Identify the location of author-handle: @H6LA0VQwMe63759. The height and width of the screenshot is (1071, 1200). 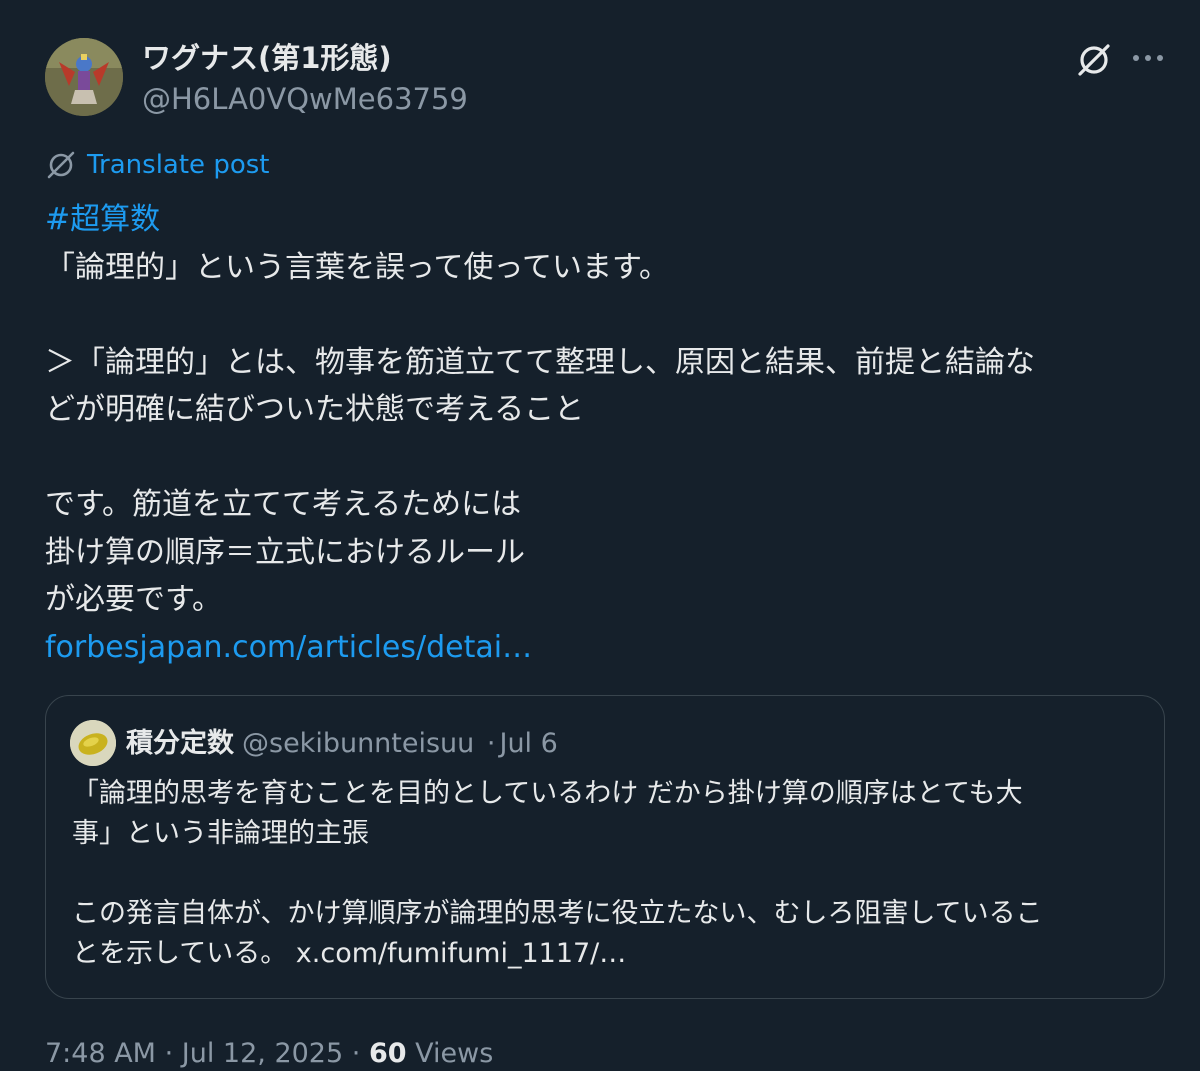
(305, 99).